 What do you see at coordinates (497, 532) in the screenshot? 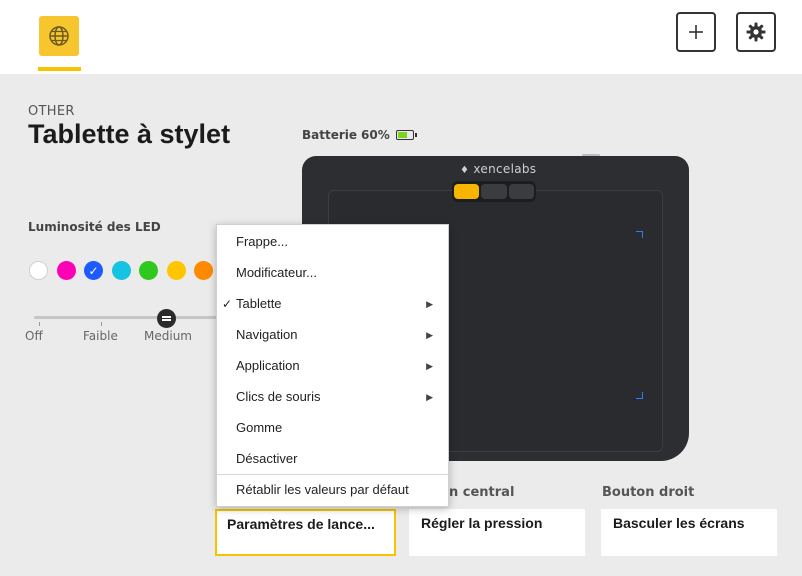
I see `middle-button-card: Régler la pression` at bounding box center [497, 532].